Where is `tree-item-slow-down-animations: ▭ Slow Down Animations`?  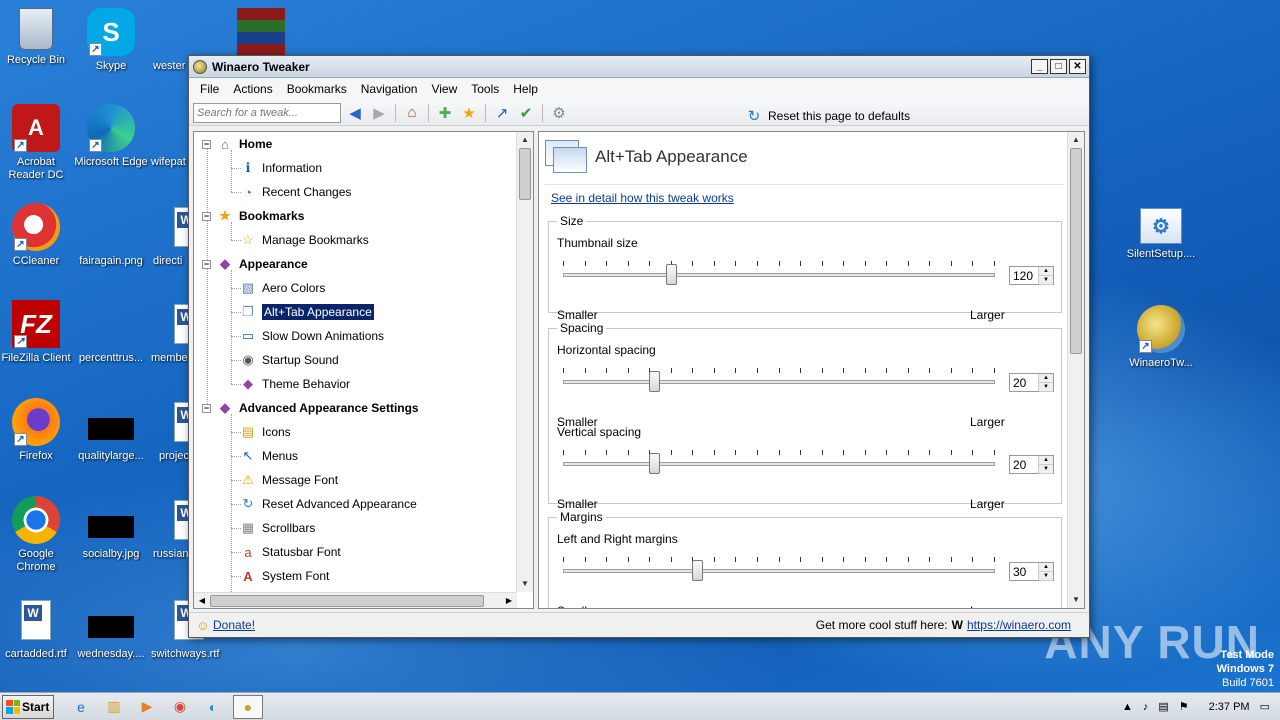
tree-item-slow-down-animations: ▭ Slow Down Animations is located at coordinates (312, 336).